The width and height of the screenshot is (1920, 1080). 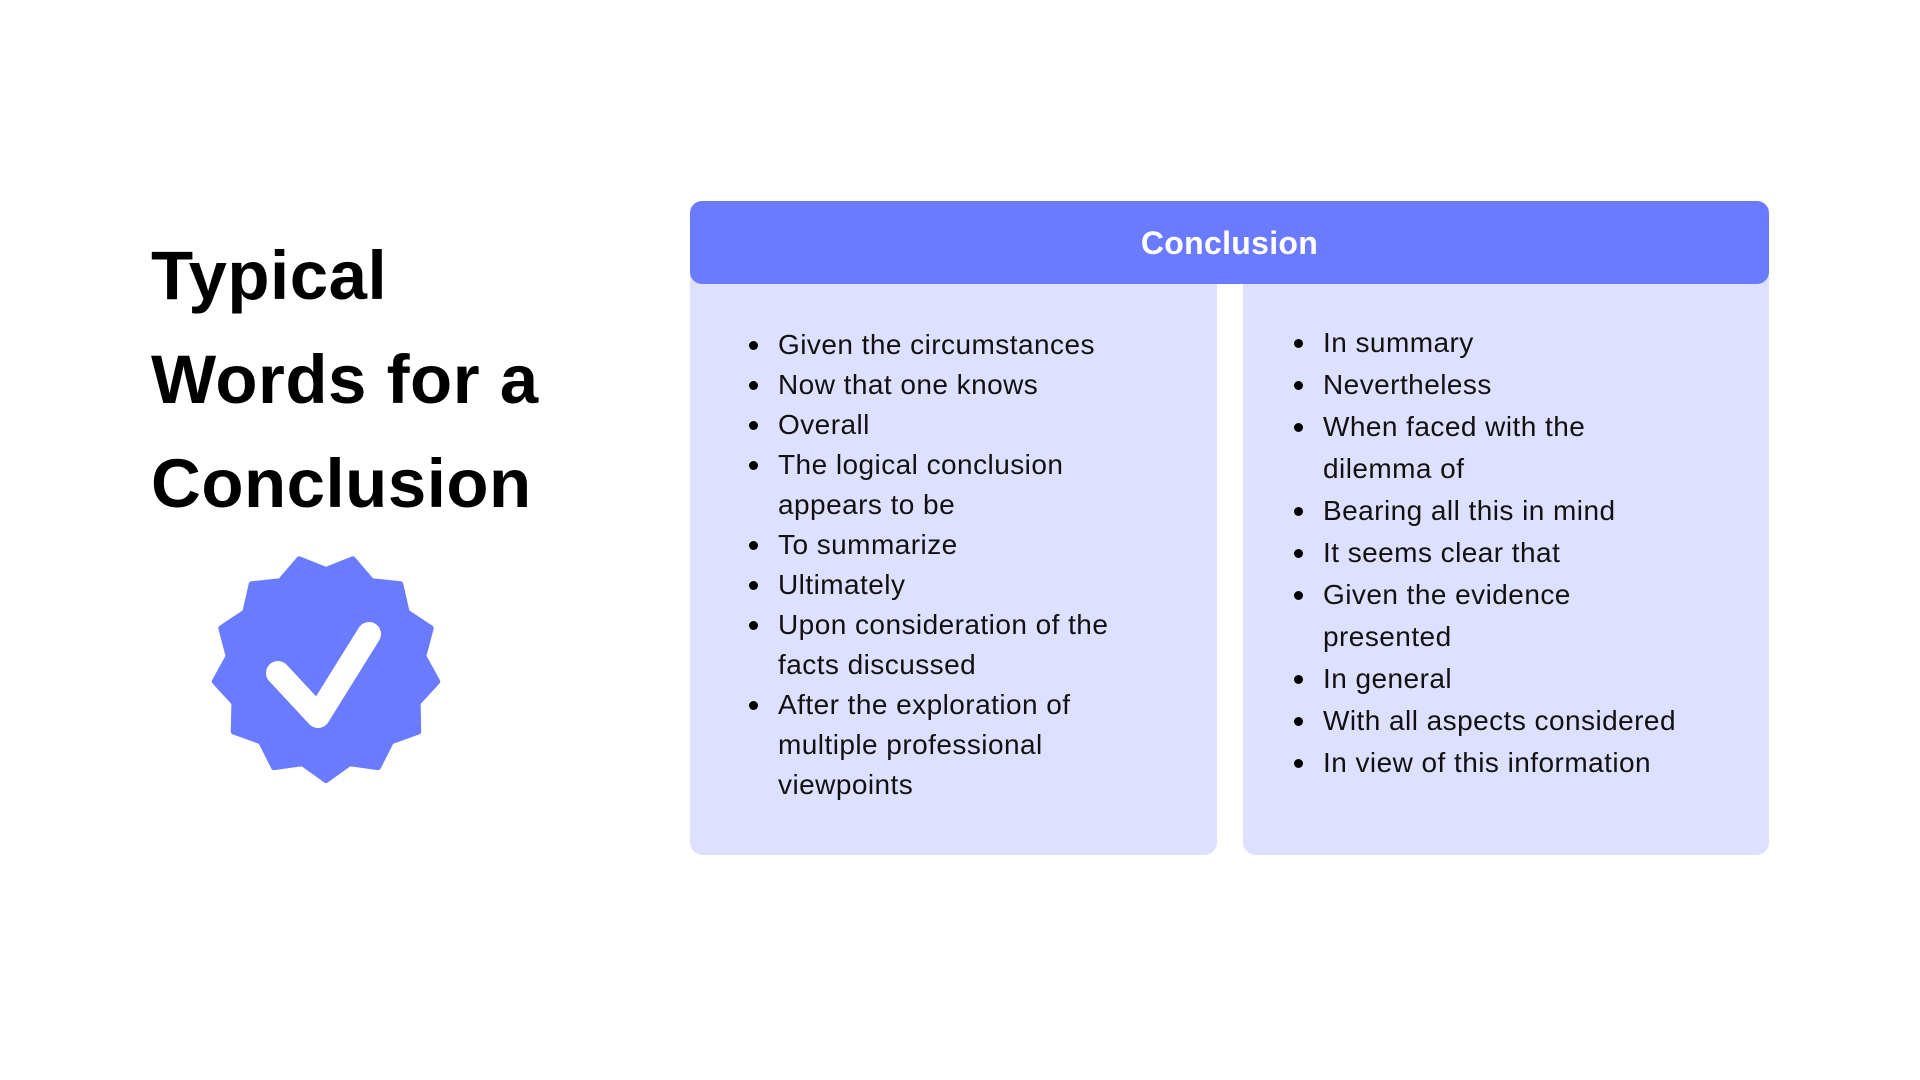 What do you see at coordinates (867, 504) in the screenshot?
I see `list-item-text: appears to be` at bounding box center [867, 504].